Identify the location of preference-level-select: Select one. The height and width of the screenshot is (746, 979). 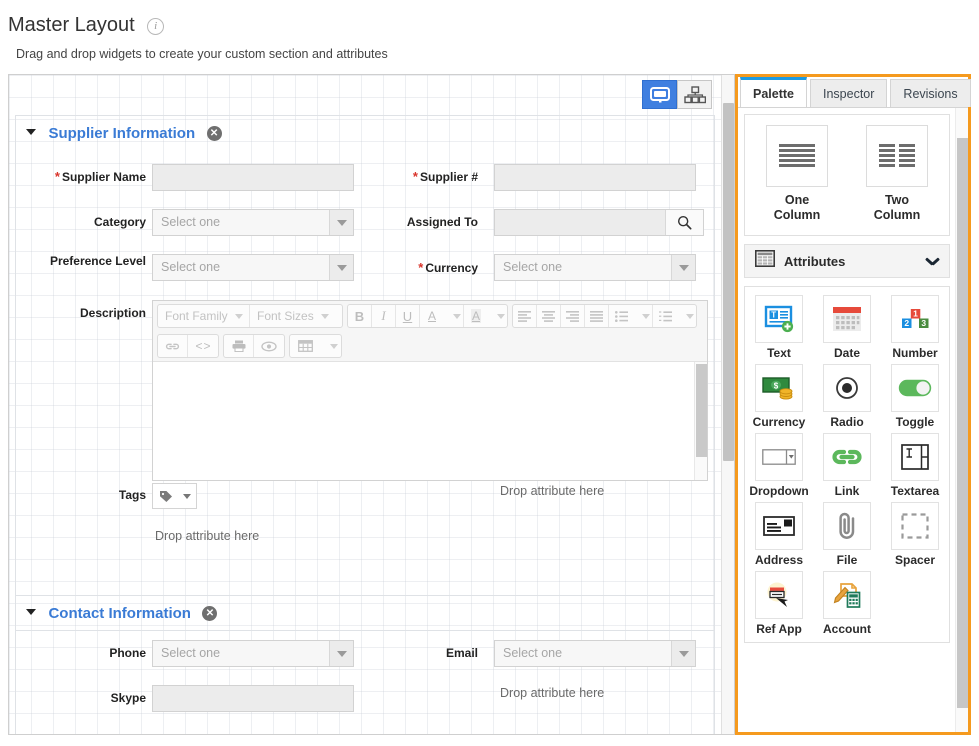
(253, 267).